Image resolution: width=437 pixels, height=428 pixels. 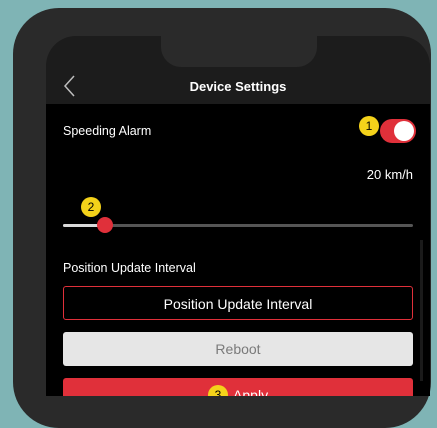 What do you see at coordinates (239, 51) in the screenshot?
I see `phone-notch` at bounding box center [239, 51].